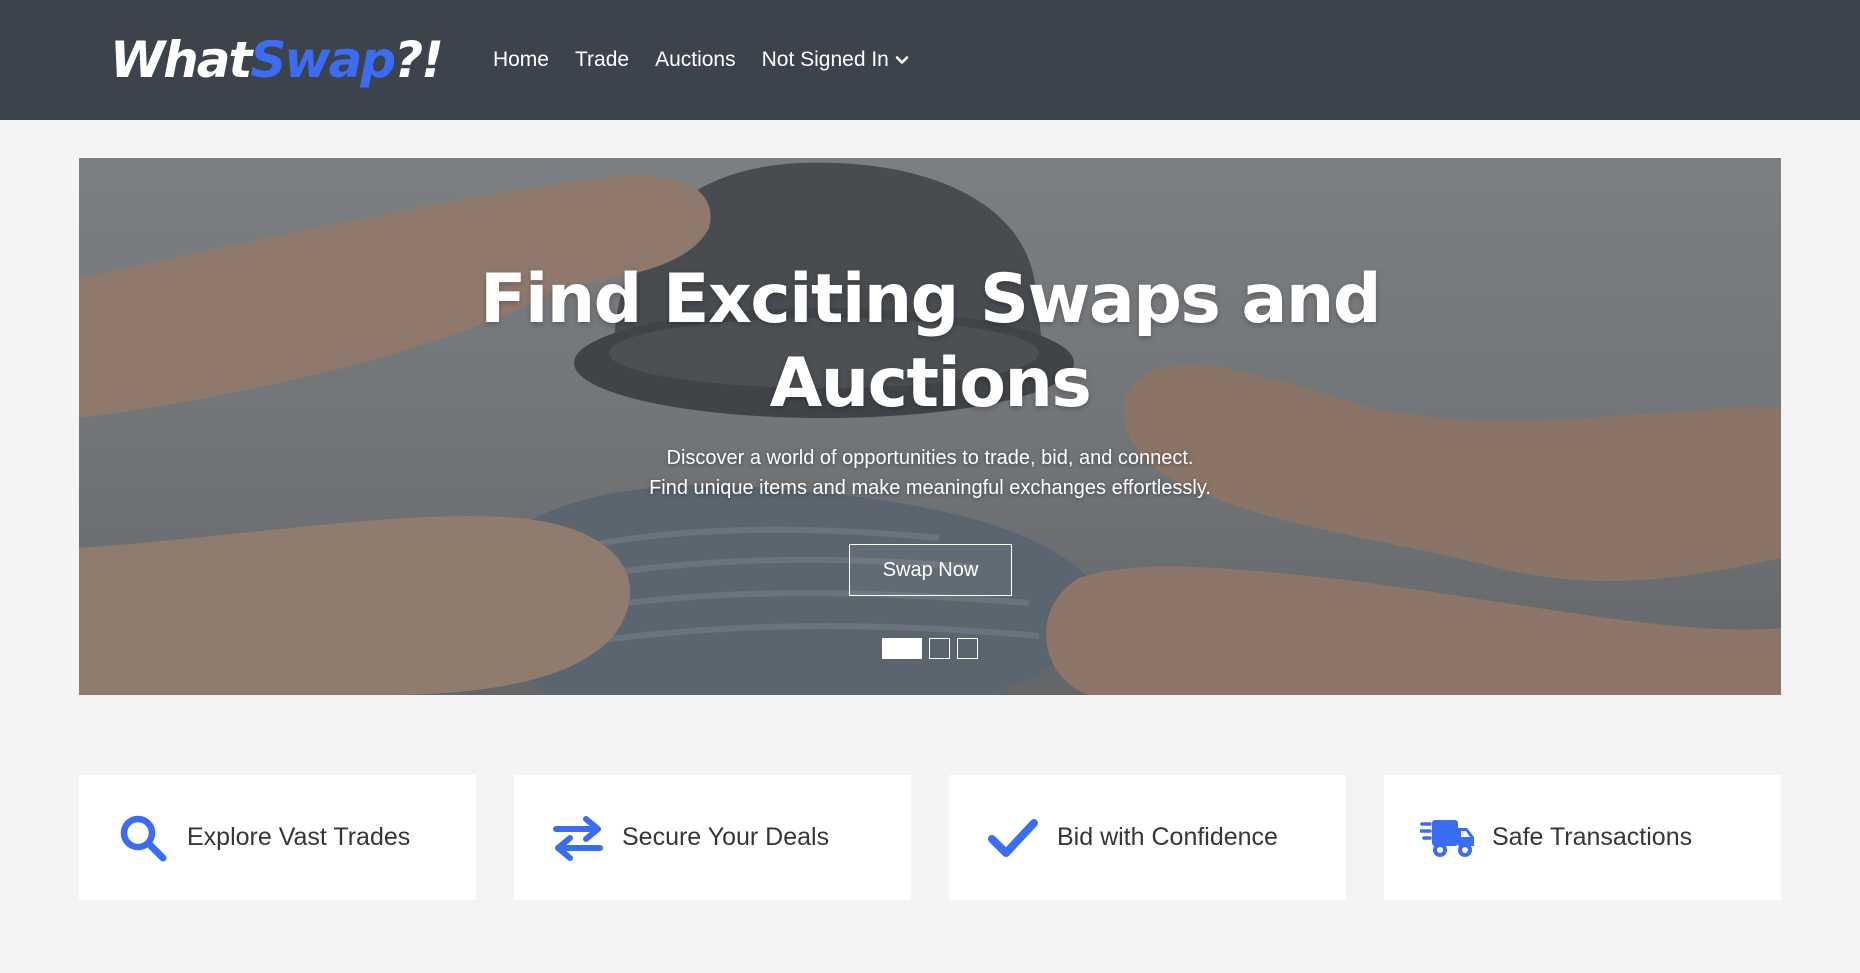  What do you see at coordinates (323, 60) in the screenshot?
I see `logo-text-swap: Swap` at bounding box center [323, 60].